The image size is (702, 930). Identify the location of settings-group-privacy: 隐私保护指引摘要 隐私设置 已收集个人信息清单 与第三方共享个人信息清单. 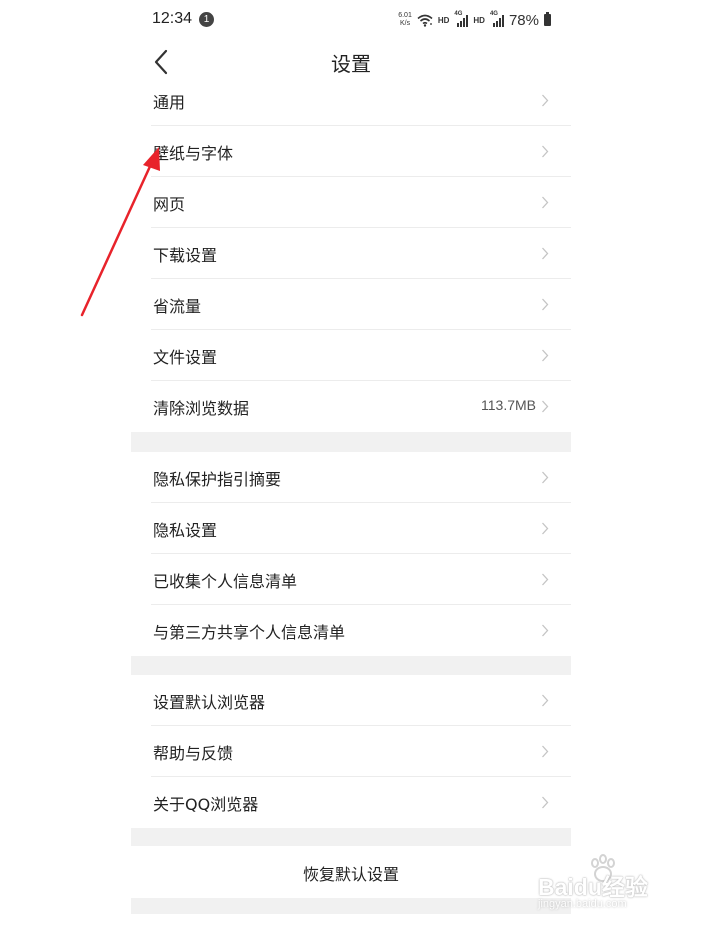
(351, 554).